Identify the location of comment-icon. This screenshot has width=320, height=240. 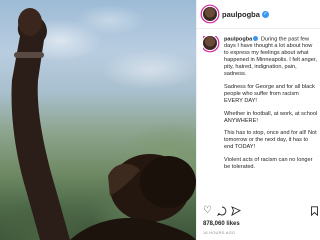
(221, 212).